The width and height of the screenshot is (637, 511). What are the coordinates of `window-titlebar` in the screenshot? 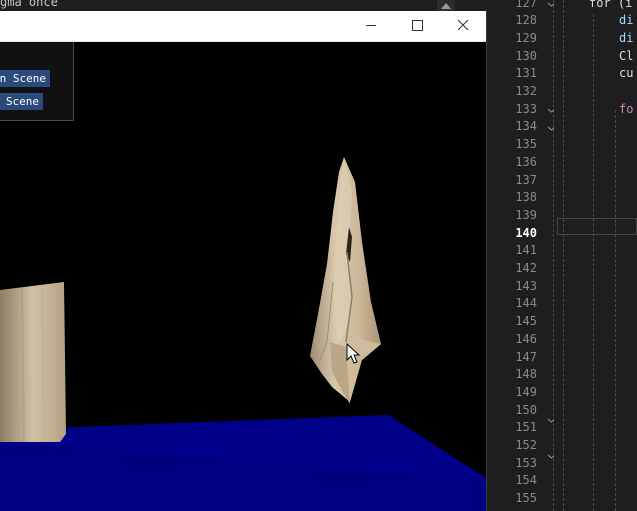 It's located at (243, 26).